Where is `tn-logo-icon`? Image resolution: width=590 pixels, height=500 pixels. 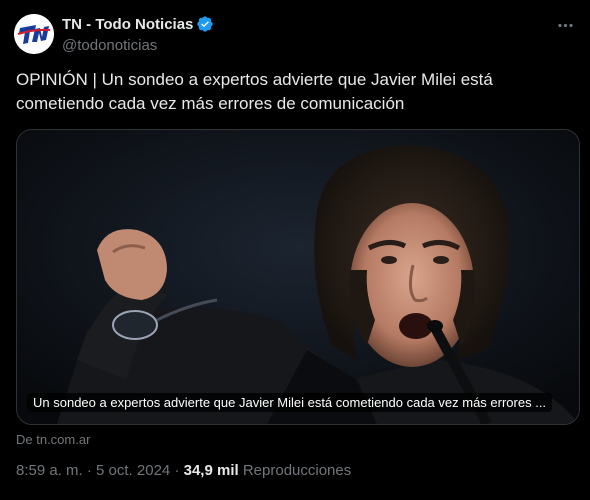 tn-logo-icon is located at coordinates (34, 34).